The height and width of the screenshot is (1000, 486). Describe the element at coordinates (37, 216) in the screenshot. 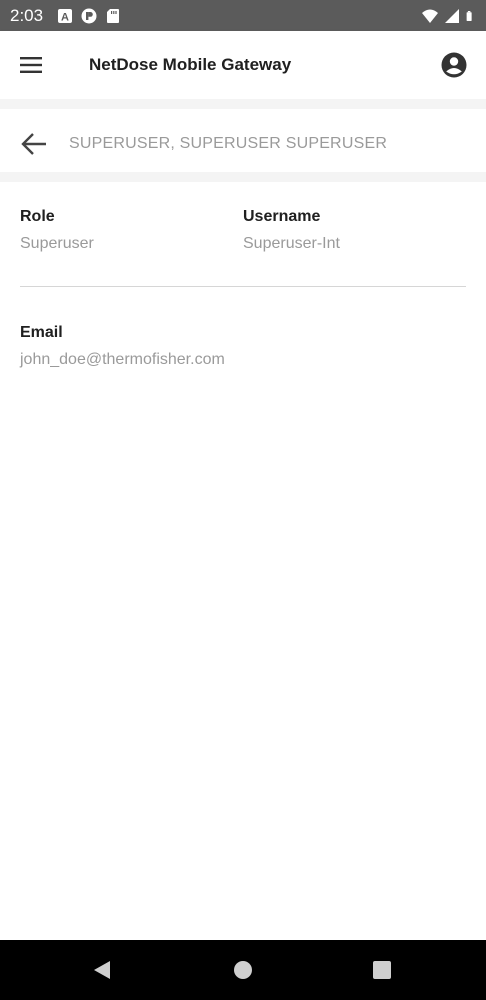

I see `role-label: Role` at that location.